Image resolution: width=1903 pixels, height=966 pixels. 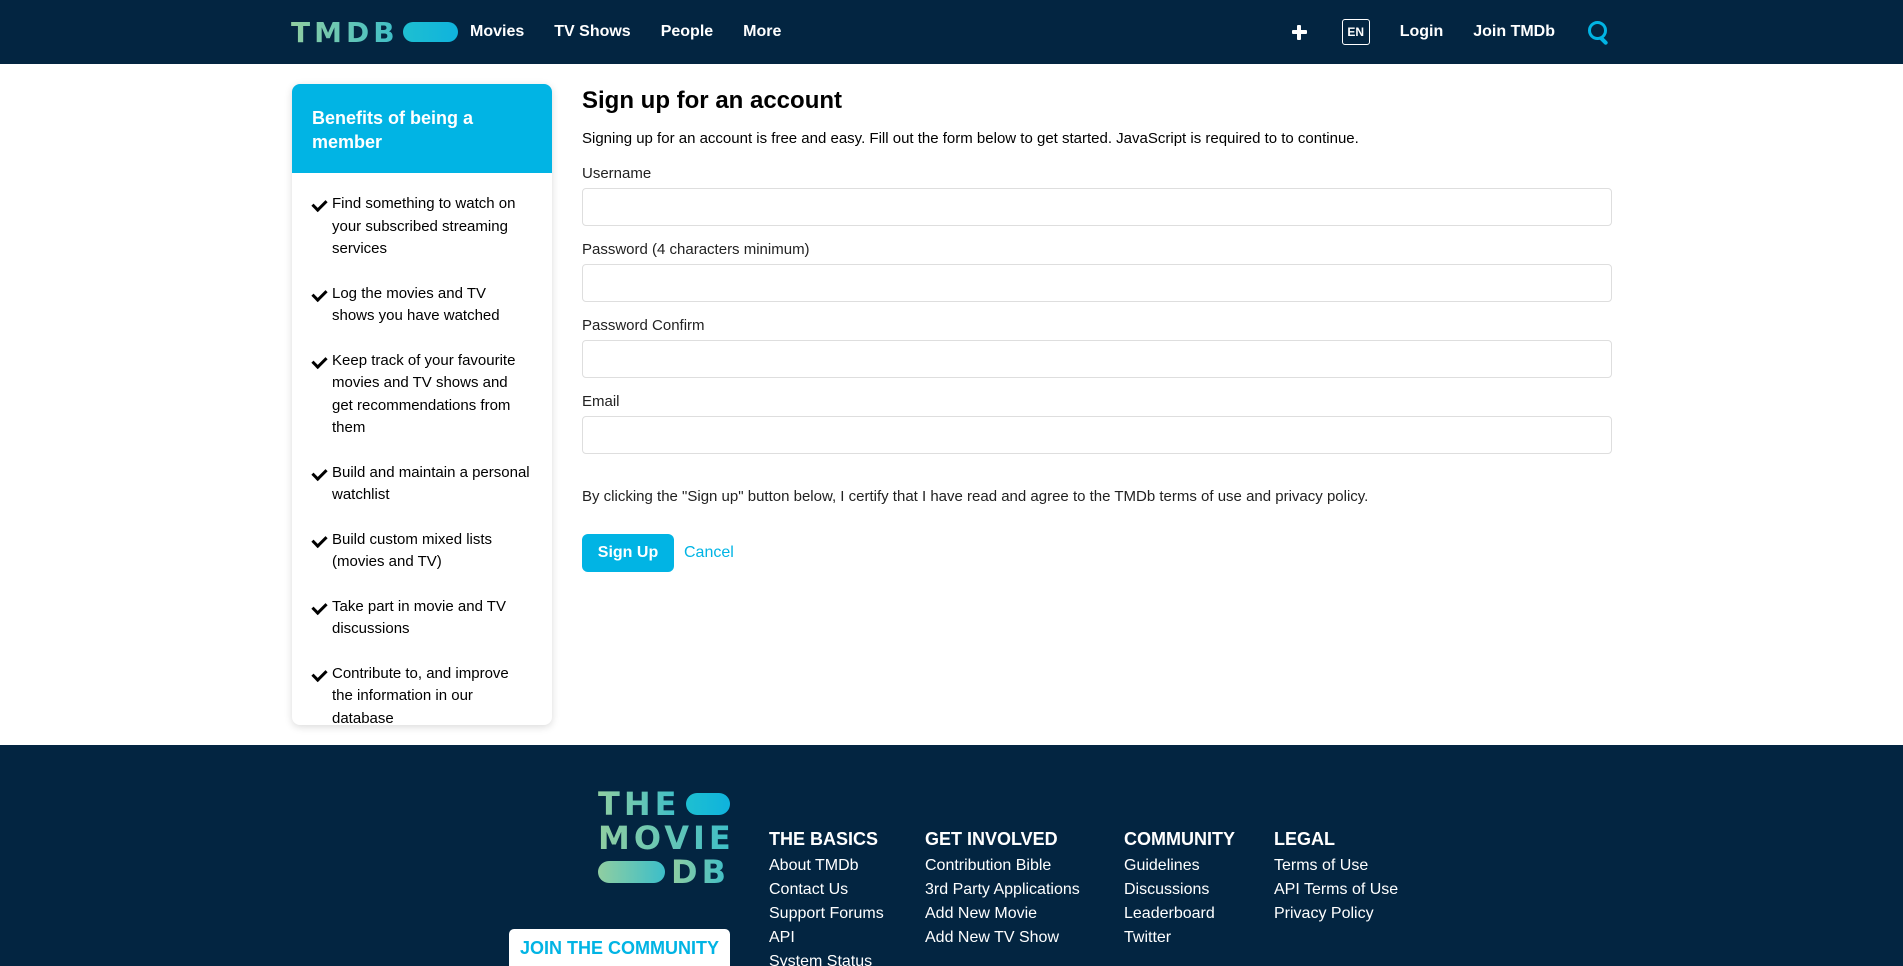 What do you see at coordinates (1304, 839) in the screenshot?
I see `footer-col-title: LEGAL` at bounding box center [1304, 839].